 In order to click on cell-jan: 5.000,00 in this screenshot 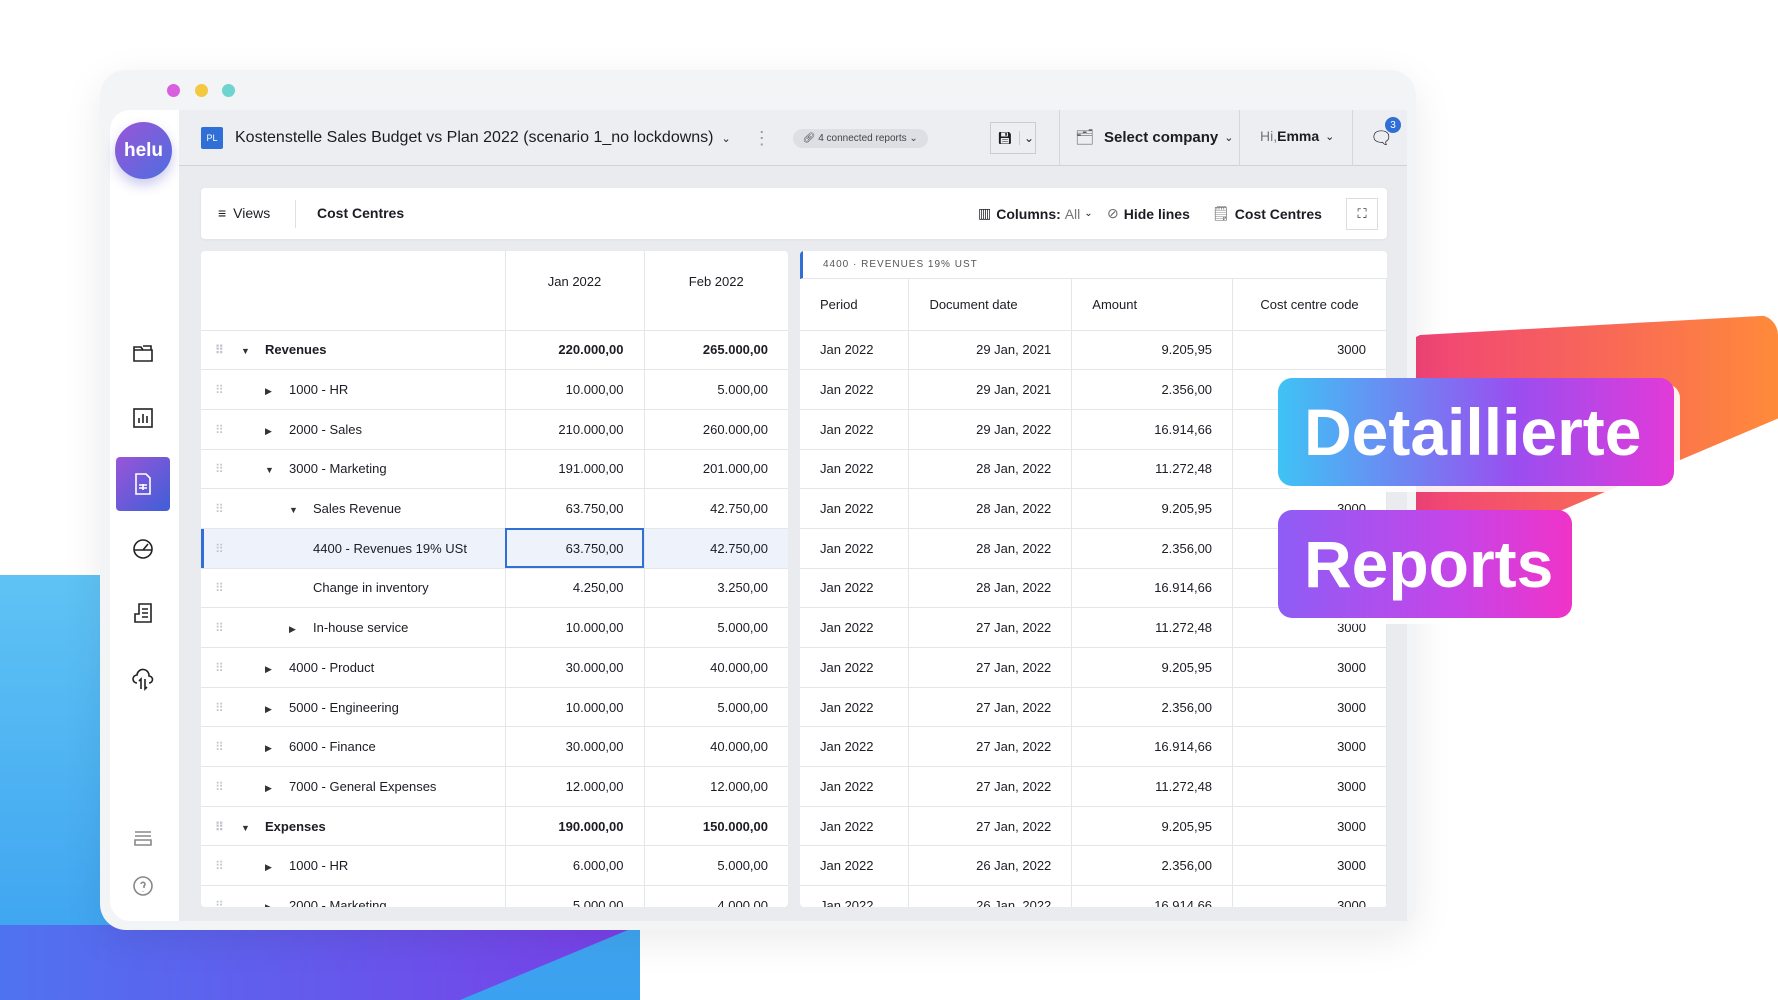, I will do `click(575, 896)`.